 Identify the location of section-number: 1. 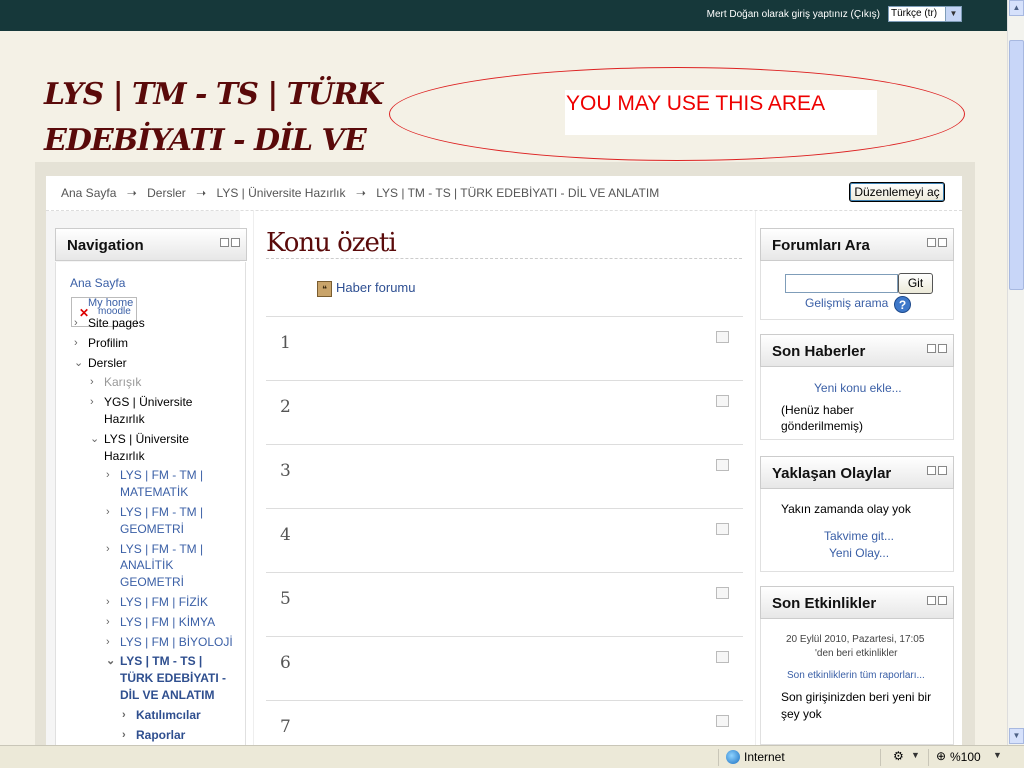
(285, 343).